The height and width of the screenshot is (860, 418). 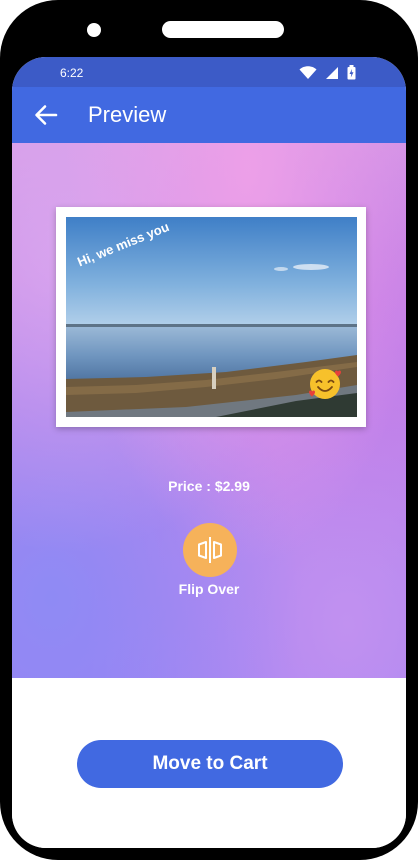 I want to click on arrow-left-icon, so click(x=46, y=115).